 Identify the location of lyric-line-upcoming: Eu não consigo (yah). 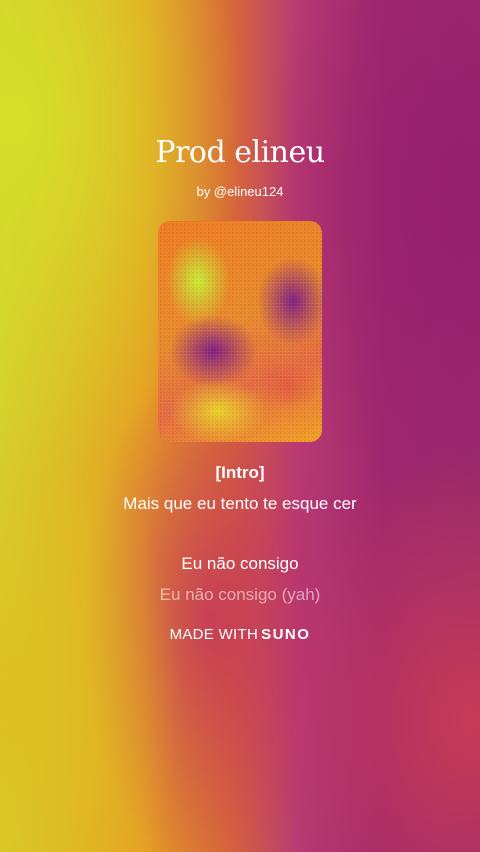
(240, 594).